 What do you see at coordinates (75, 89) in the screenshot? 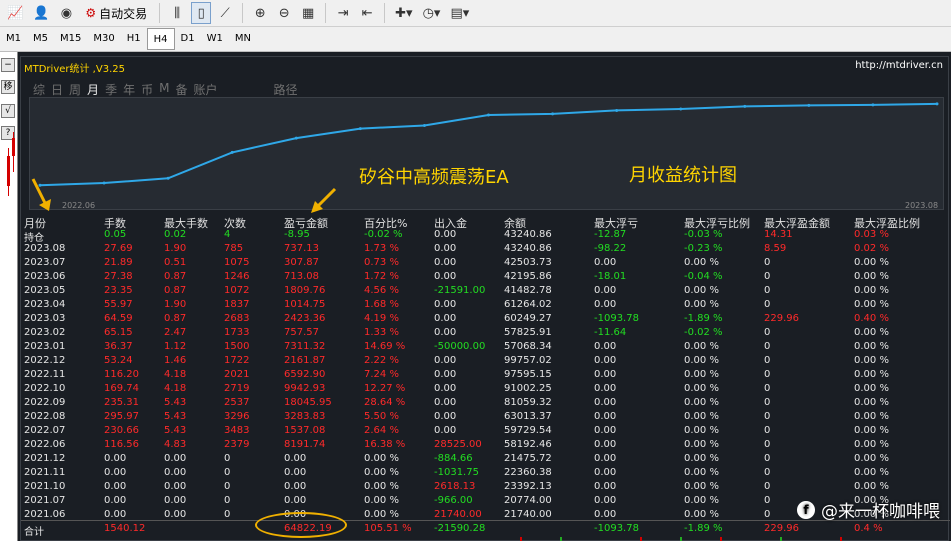
I see `tab-week: 周` at bounding box center [75, 89].